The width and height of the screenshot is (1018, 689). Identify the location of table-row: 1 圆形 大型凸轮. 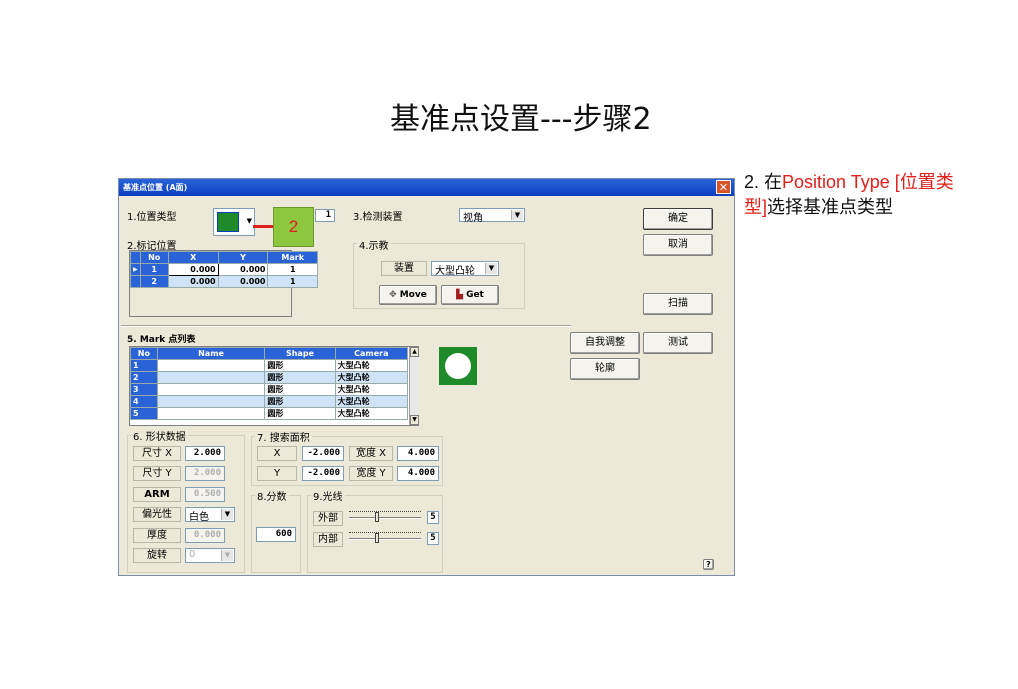
(269, 365).